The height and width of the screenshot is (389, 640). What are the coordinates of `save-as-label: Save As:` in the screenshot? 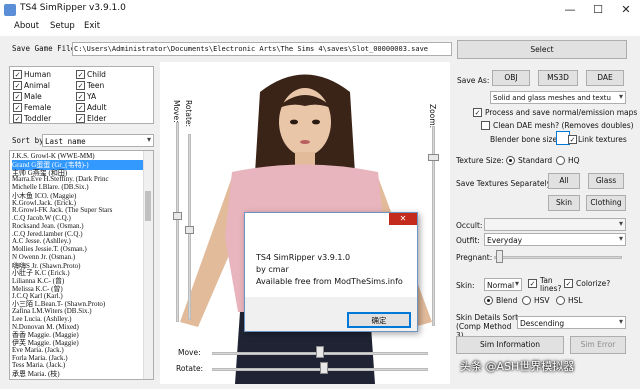 It's located at (473, 80).